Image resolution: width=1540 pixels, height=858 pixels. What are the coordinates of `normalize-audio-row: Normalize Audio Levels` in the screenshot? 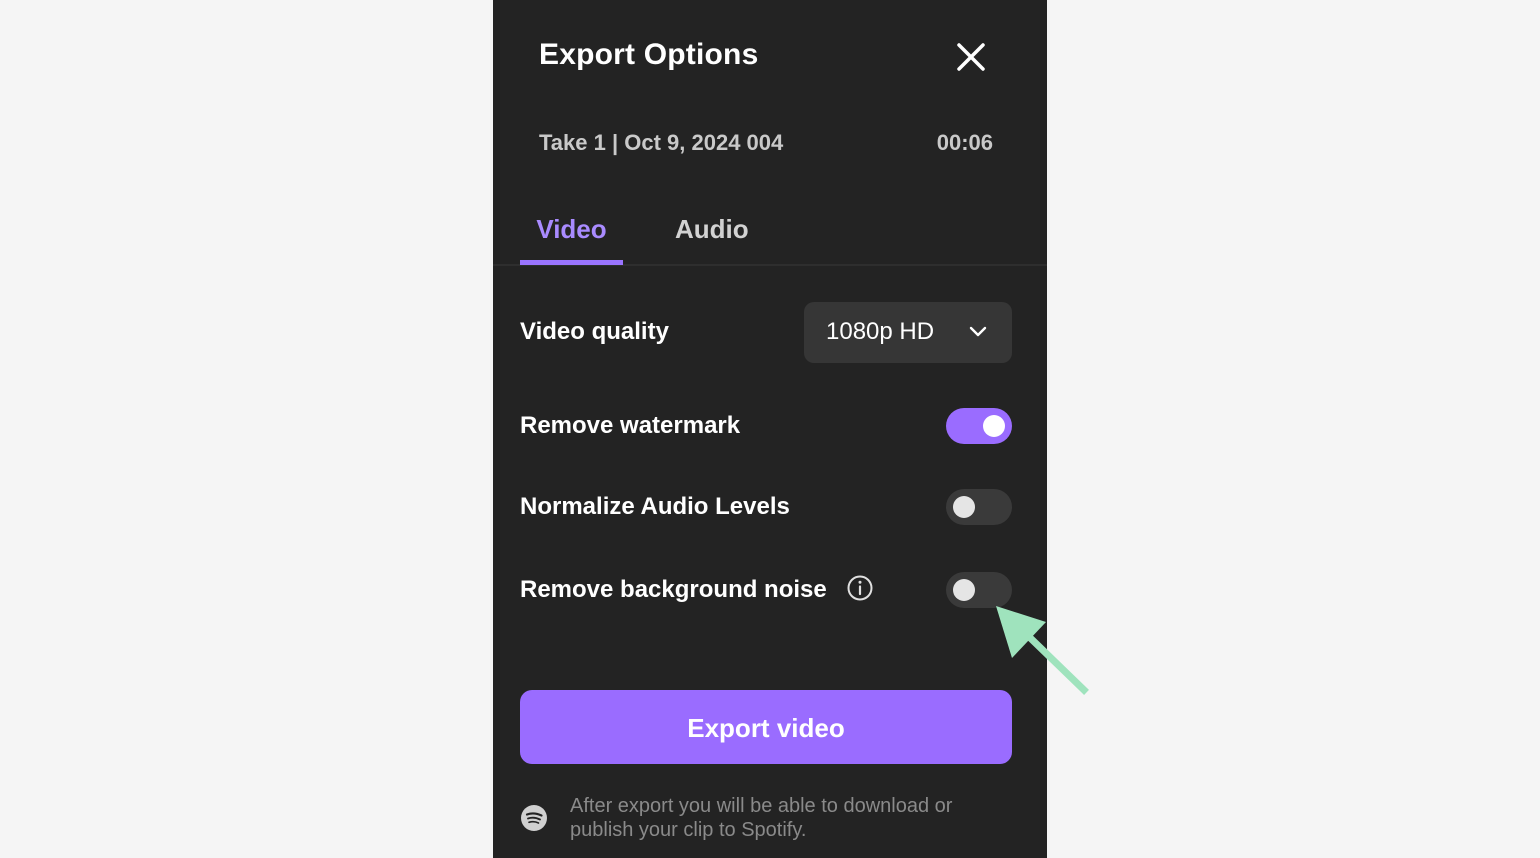 It's located at (766, 507).